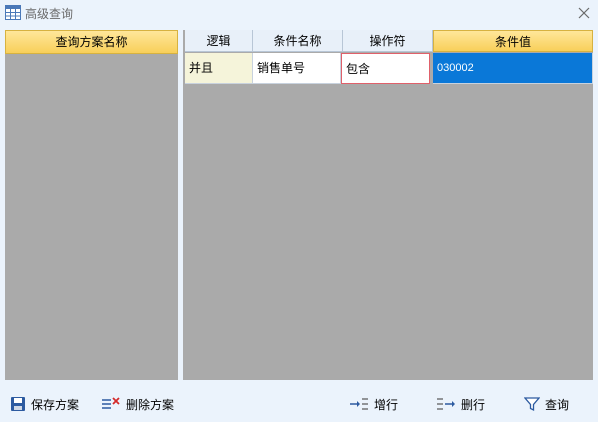 This screenshot has height=422, width=598. What do you see at coordinates (91, 42) in the screenshot?
I see `scheme-name-column-header: 查询方案名称` at bounding box center [91, 42].